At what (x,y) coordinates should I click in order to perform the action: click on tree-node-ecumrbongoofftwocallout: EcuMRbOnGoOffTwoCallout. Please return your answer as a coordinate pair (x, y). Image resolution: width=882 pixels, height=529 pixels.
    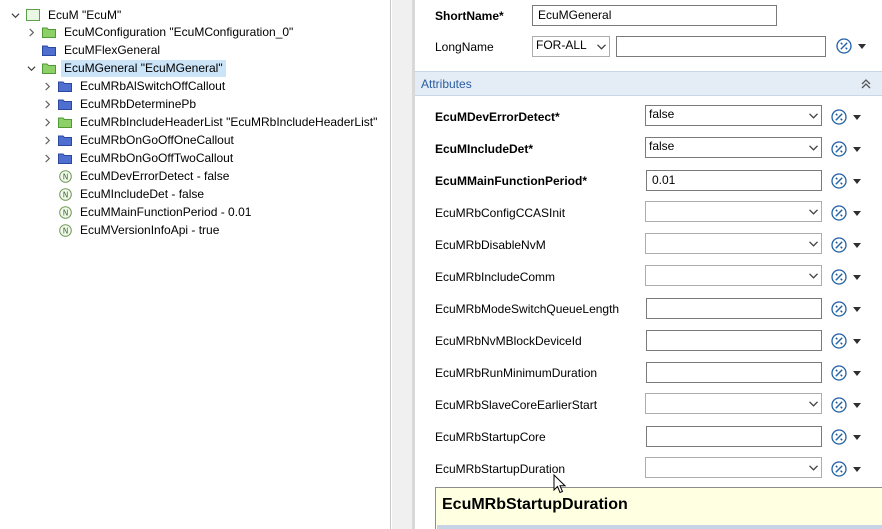
    Looking at the image, I should click on (139, 158).